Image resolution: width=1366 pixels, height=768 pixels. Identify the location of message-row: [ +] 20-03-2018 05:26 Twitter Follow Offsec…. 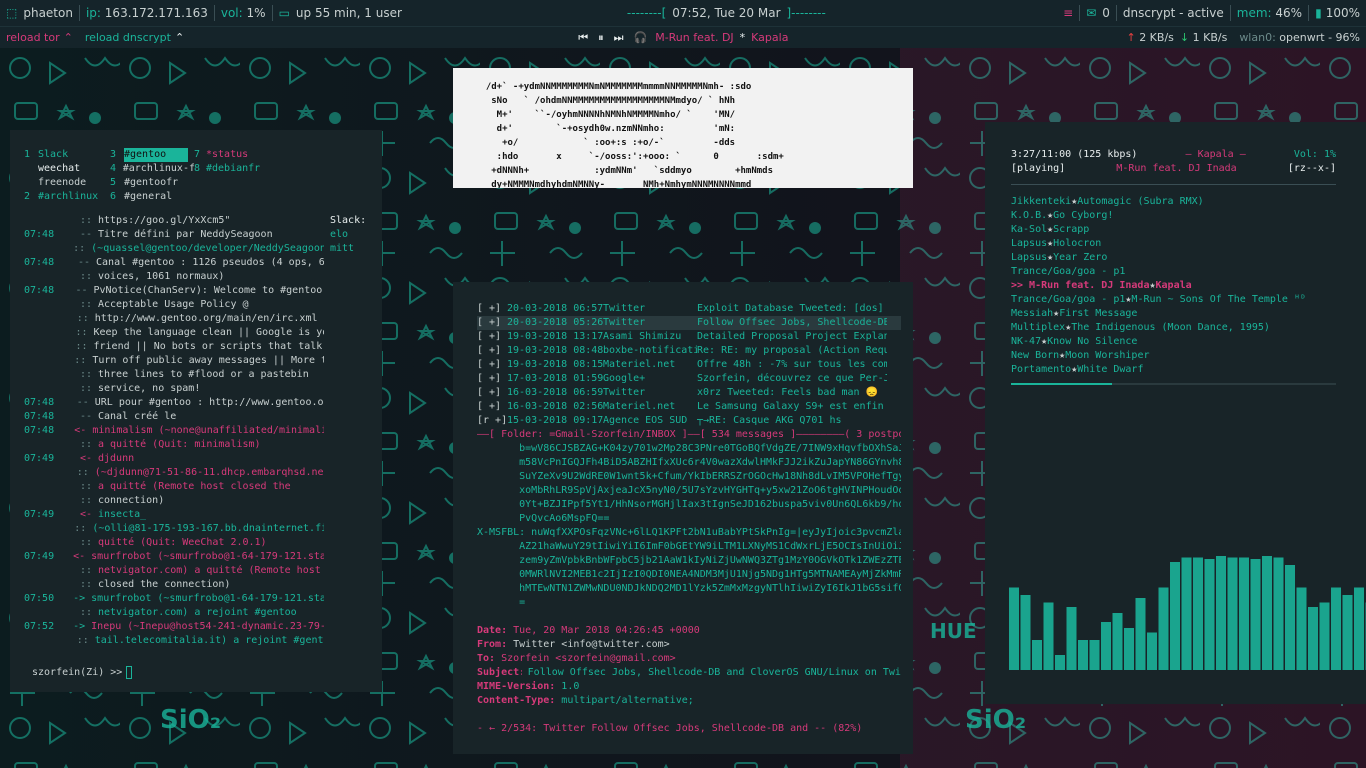
(689, 323).